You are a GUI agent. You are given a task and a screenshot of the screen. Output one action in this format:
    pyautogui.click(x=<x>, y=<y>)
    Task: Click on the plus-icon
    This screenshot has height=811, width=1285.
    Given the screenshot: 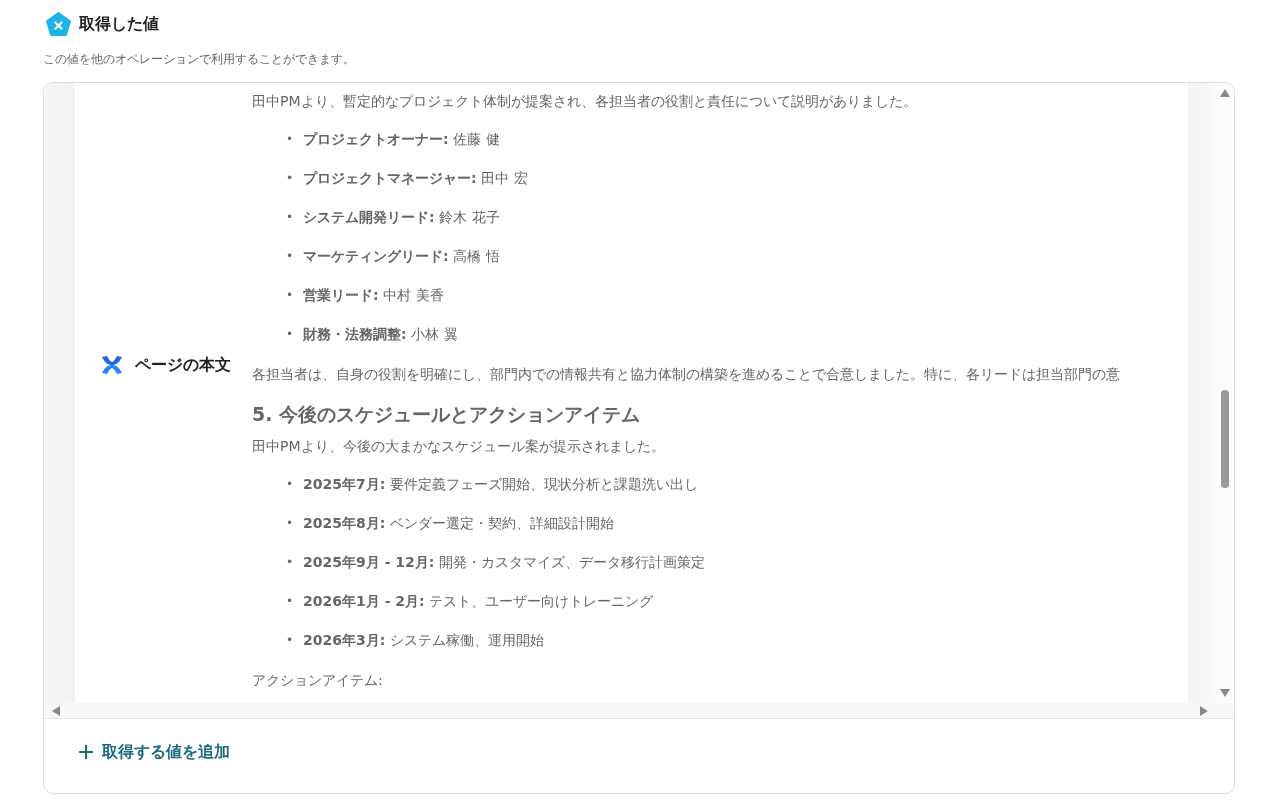 What is the action you would take?
    pyautogui.click(x=86, y=752)
    